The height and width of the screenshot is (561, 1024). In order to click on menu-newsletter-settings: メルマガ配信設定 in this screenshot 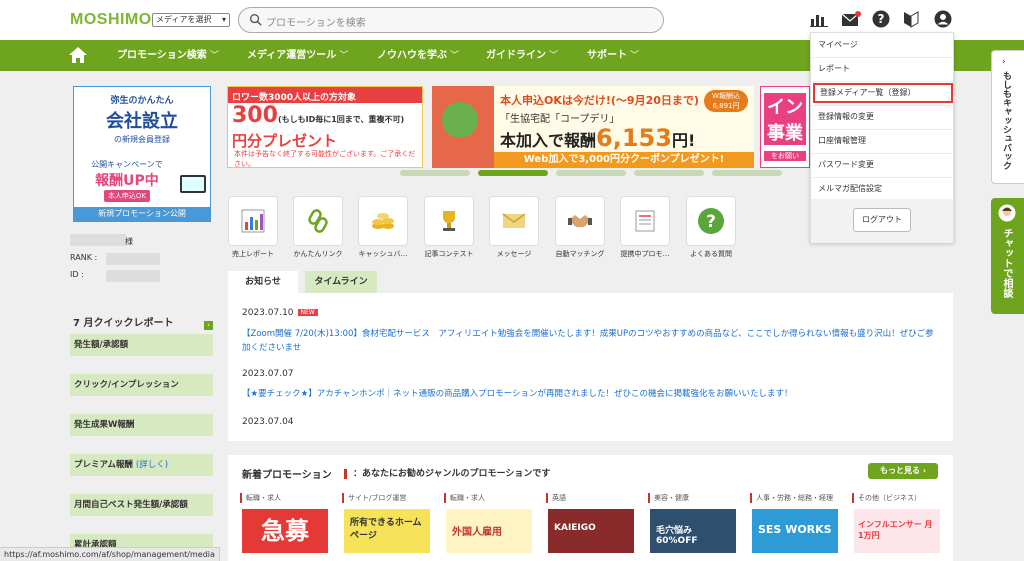, I will do `click(882, 189)`.